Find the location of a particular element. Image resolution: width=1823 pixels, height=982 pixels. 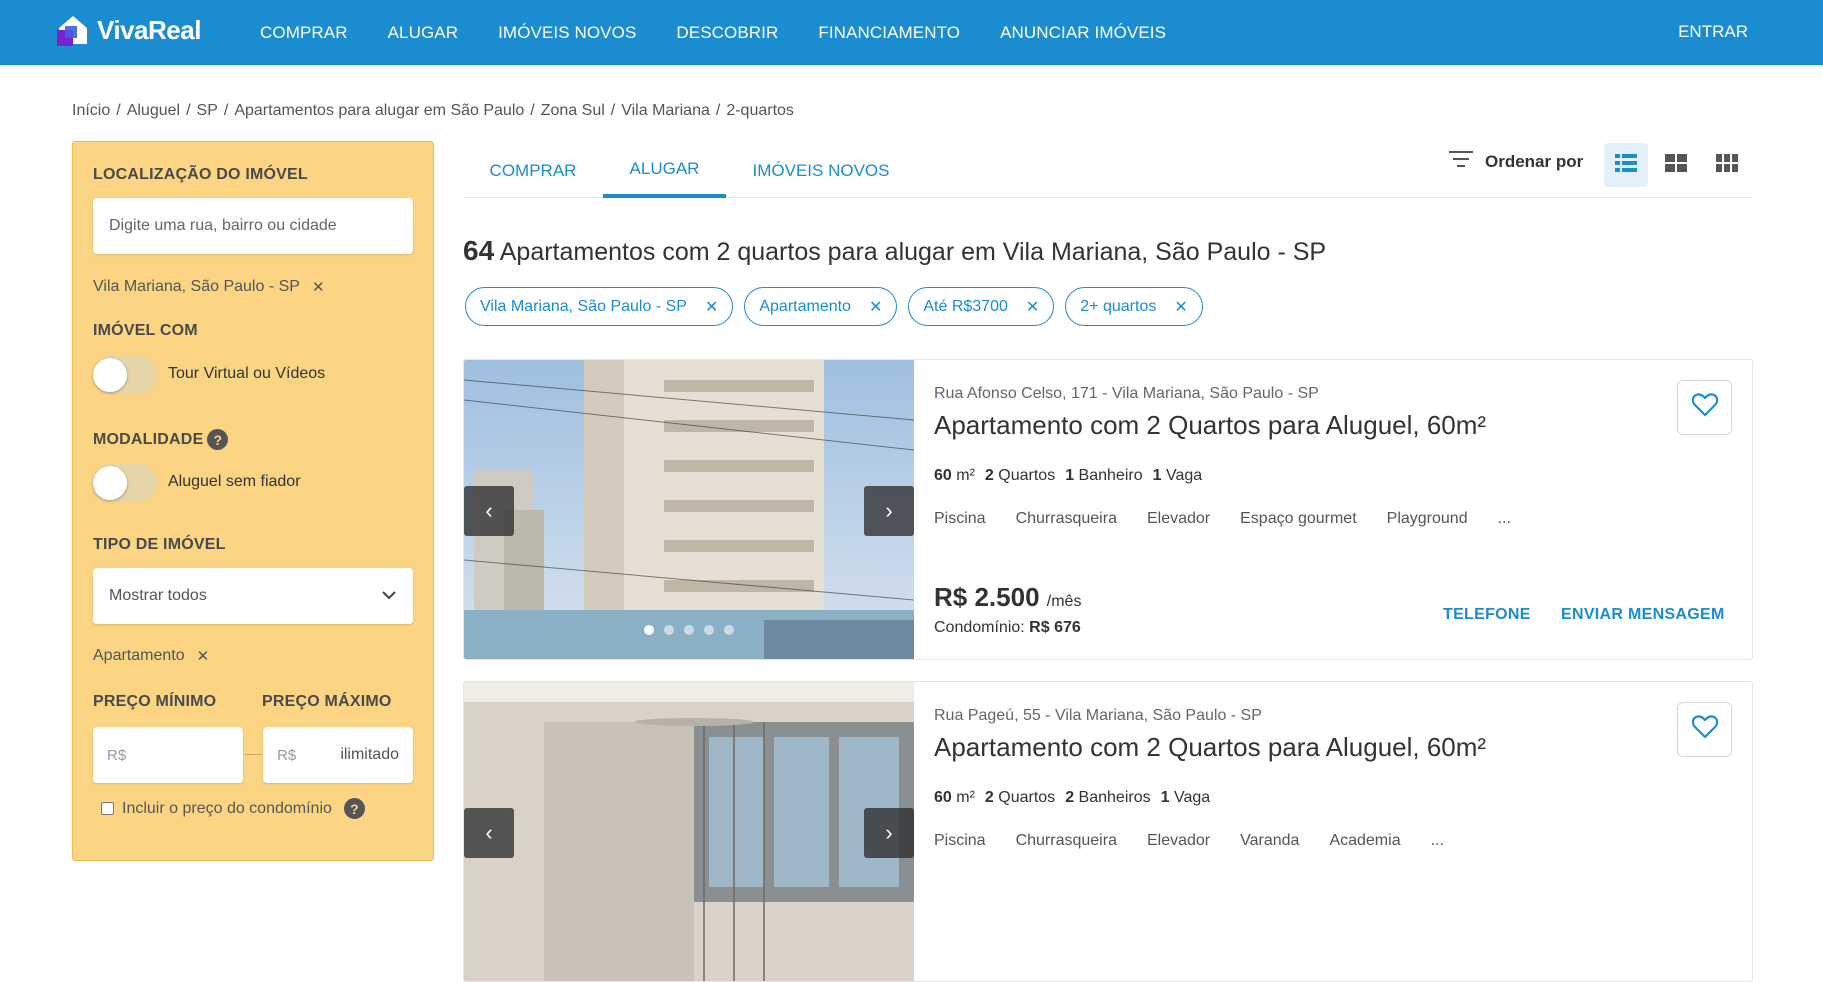

preco-minimo-input: R$ is located at coordinates (168, 755).